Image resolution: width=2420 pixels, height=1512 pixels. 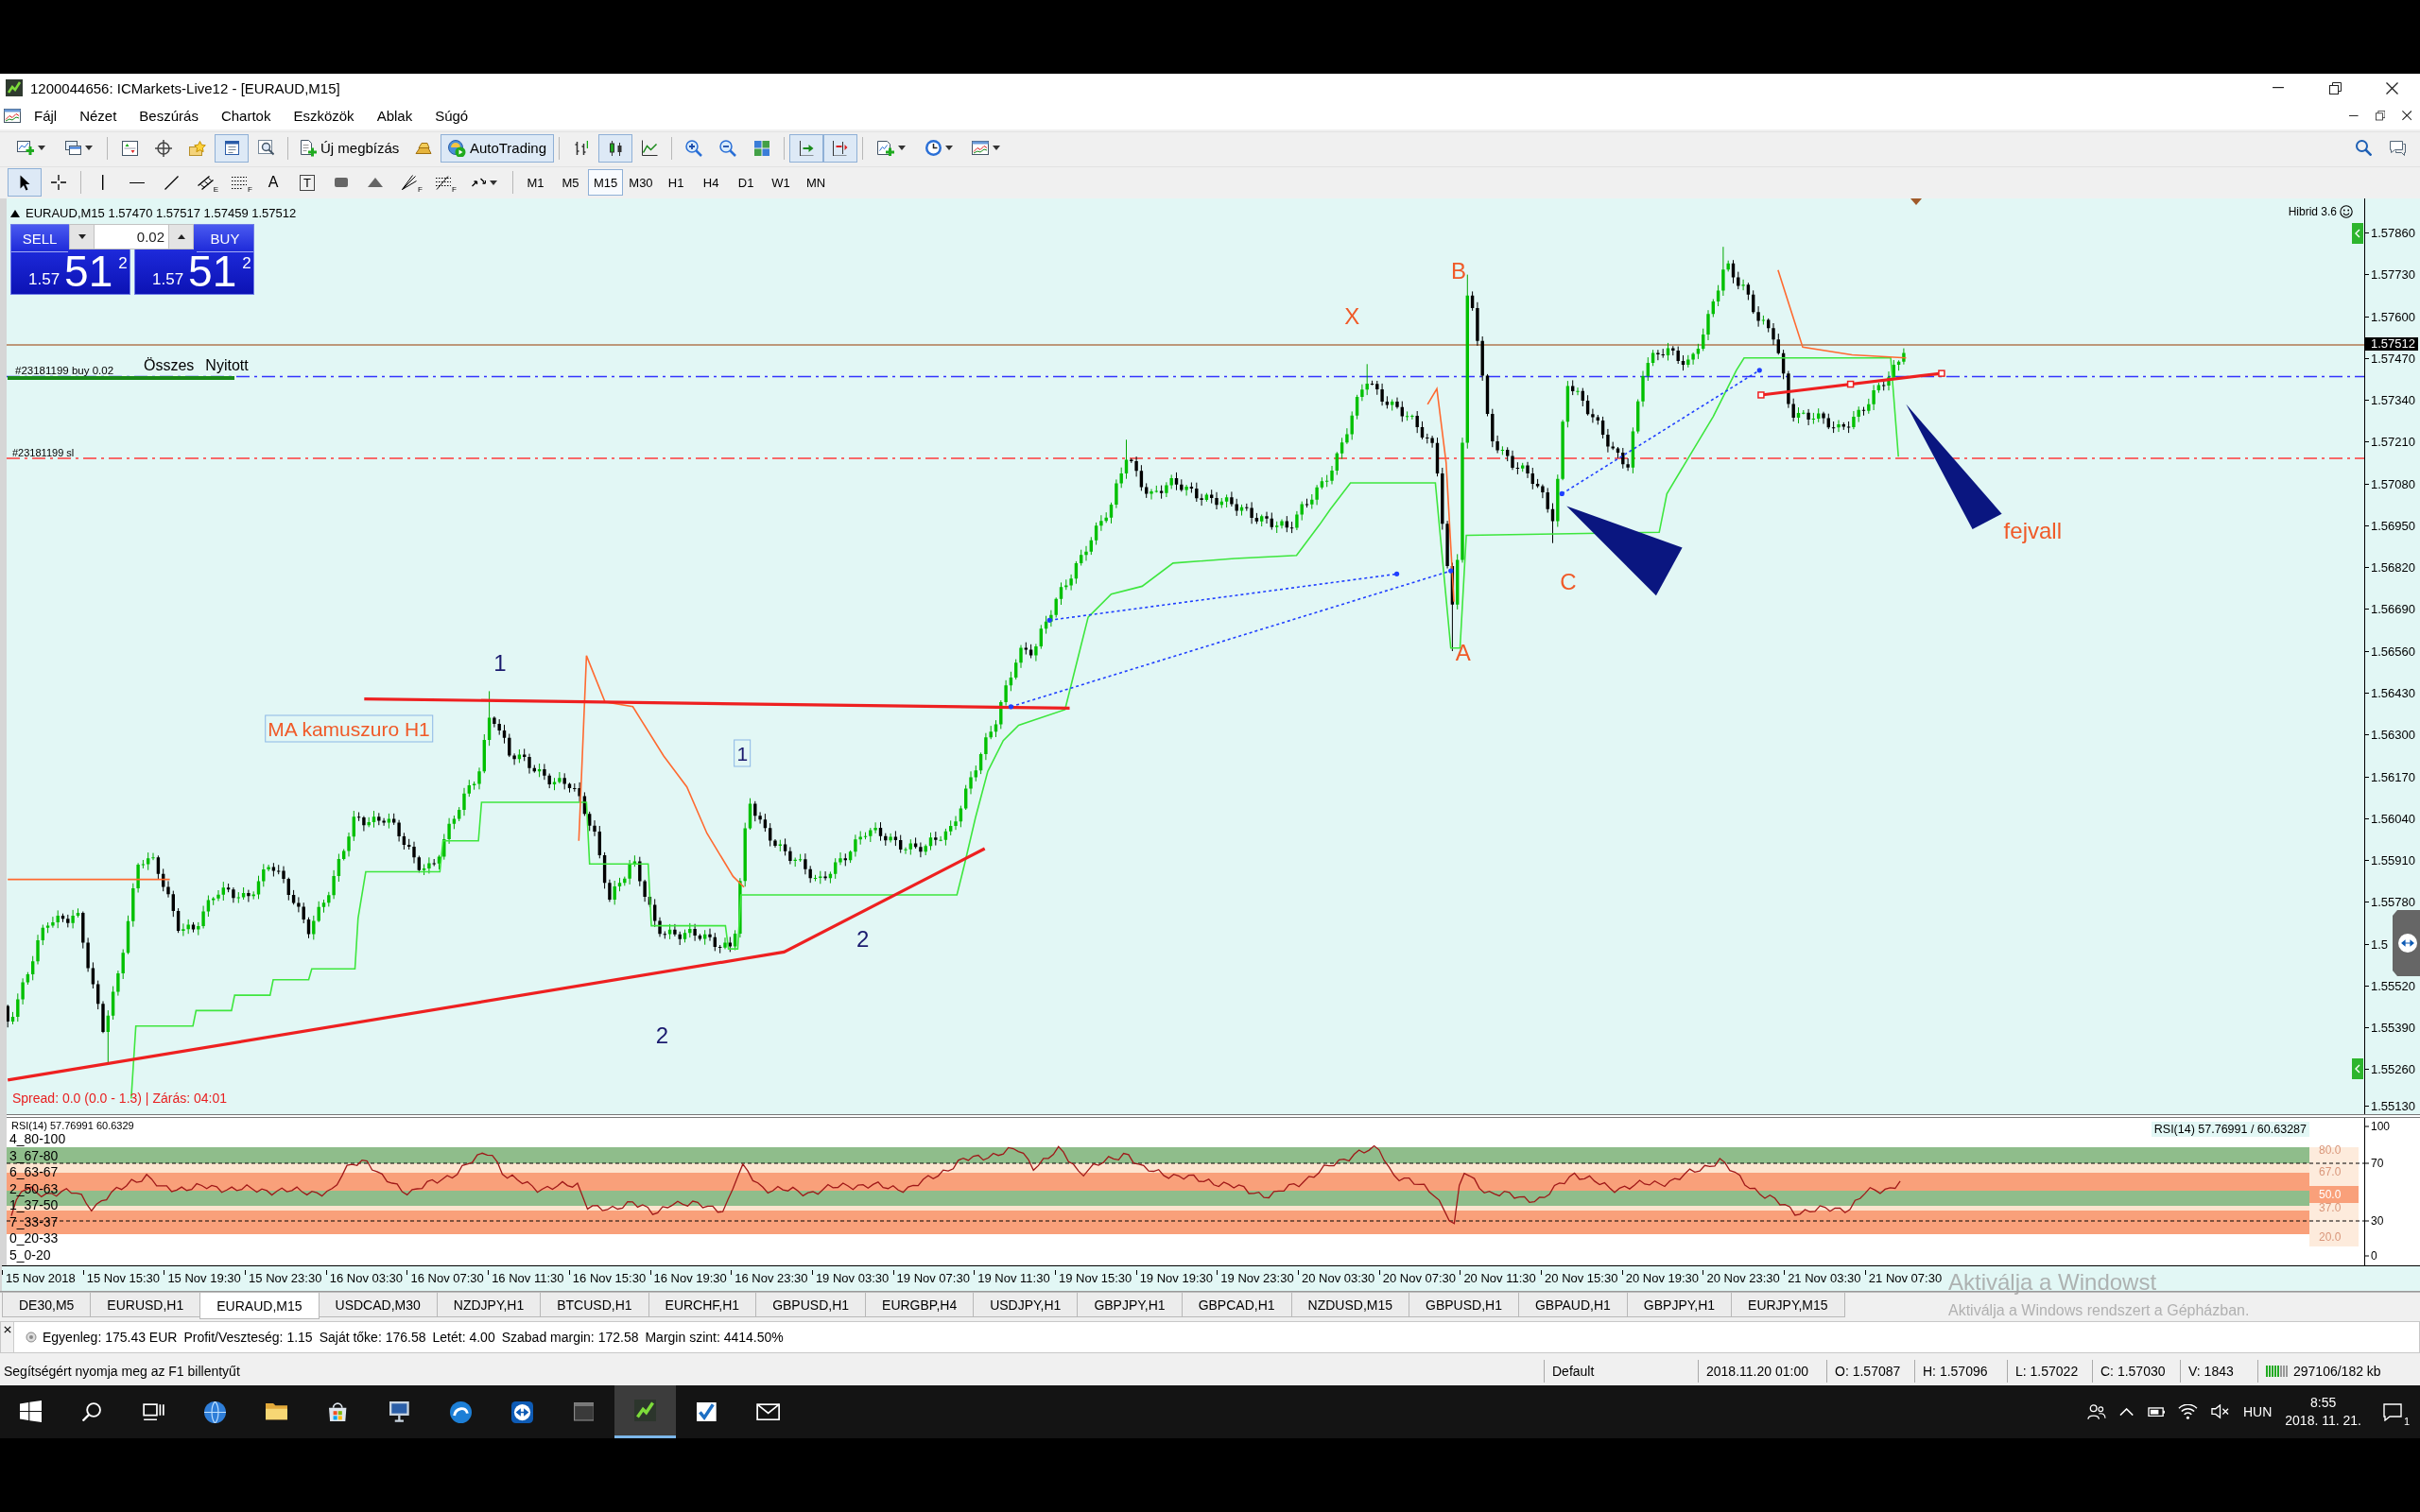 I want to click on order-filter-text: Nyitott, so click(x=227, y=365).